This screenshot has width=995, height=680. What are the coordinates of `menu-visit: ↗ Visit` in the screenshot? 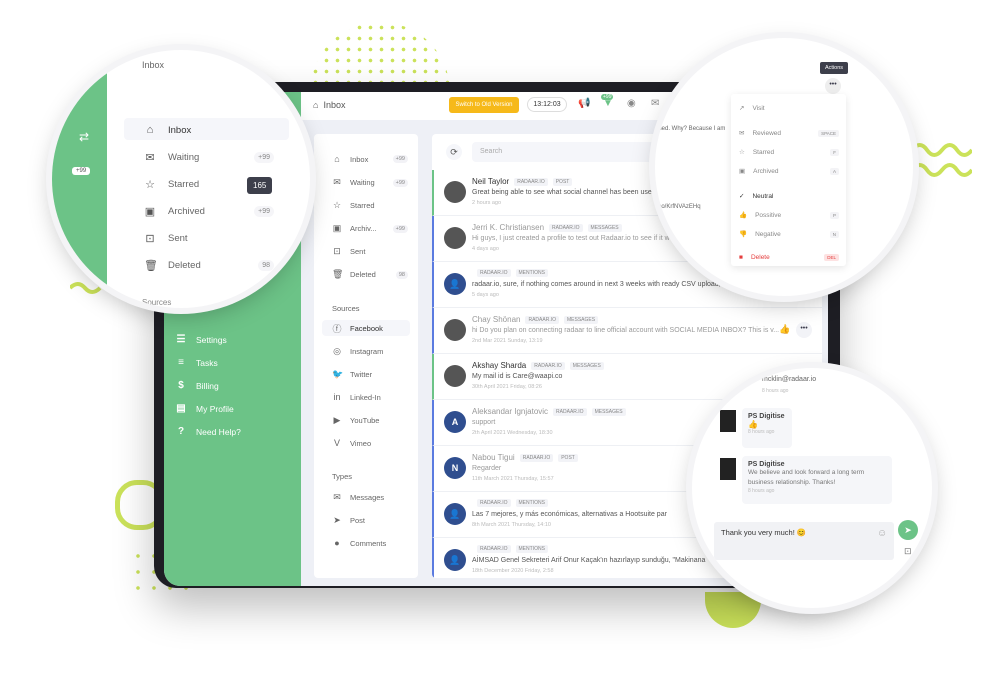 It's located at (789, 108).